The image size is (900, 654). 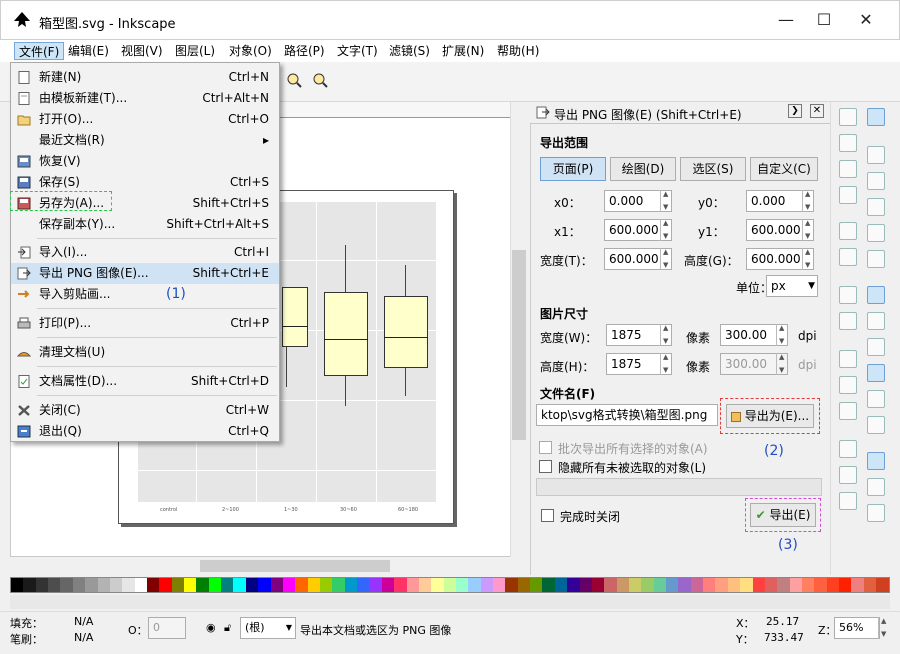 I want to click on area-custom-button: 自定义(C), so click(x=784, y=169).